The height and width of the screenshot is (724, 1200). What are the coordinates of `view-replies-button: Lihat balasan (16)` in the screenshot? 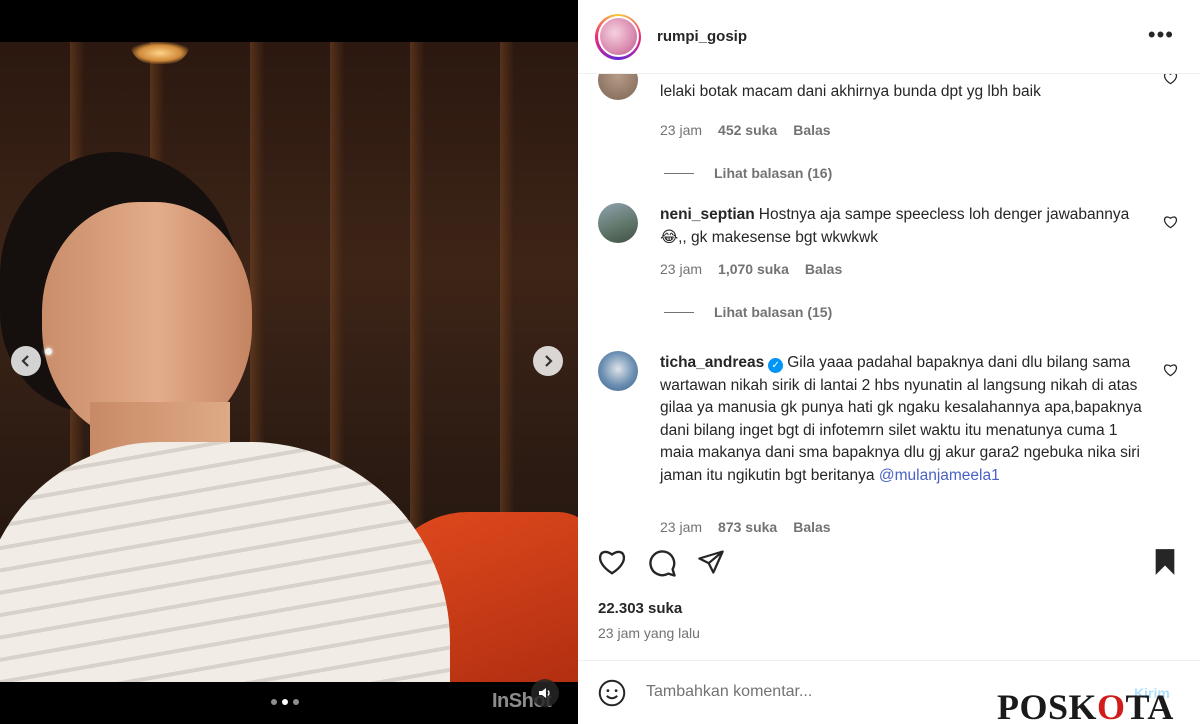 It's located at (748, 173).